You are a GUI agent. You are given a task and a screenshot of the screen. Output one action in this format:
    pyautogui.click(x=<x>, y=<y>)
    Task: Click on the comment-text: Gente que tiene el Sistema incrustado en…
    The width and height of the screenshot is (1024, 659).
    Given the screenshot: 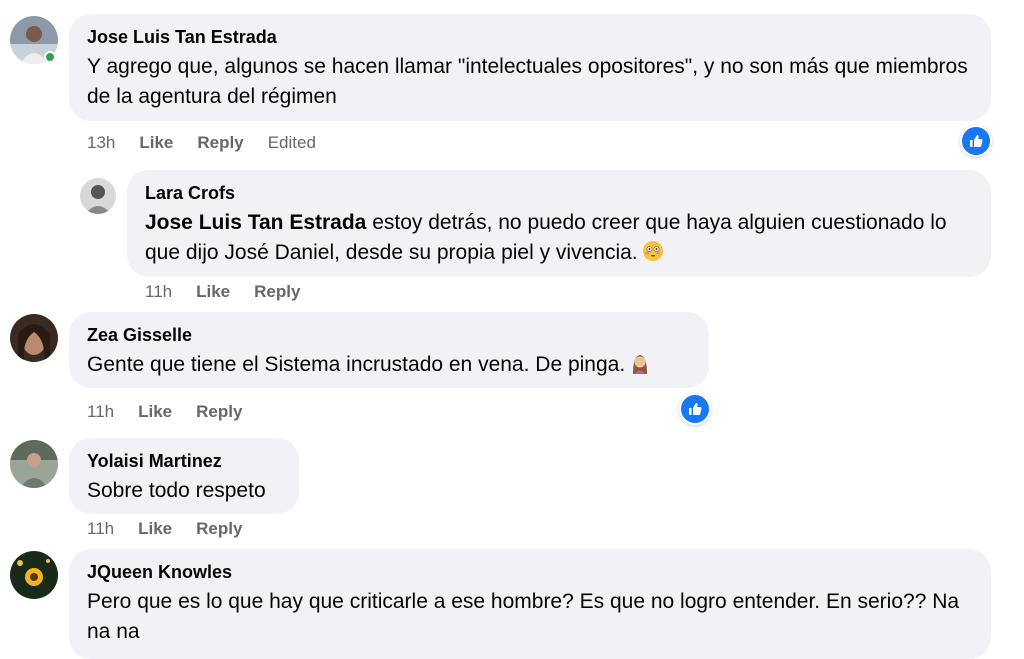 What is the action you would take?
    pyautogui.click(x=389, y=365)
    